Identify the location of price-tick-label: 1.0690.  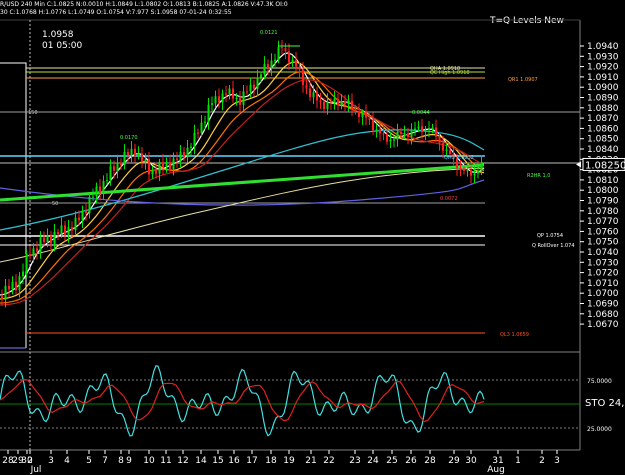
(603, 305).